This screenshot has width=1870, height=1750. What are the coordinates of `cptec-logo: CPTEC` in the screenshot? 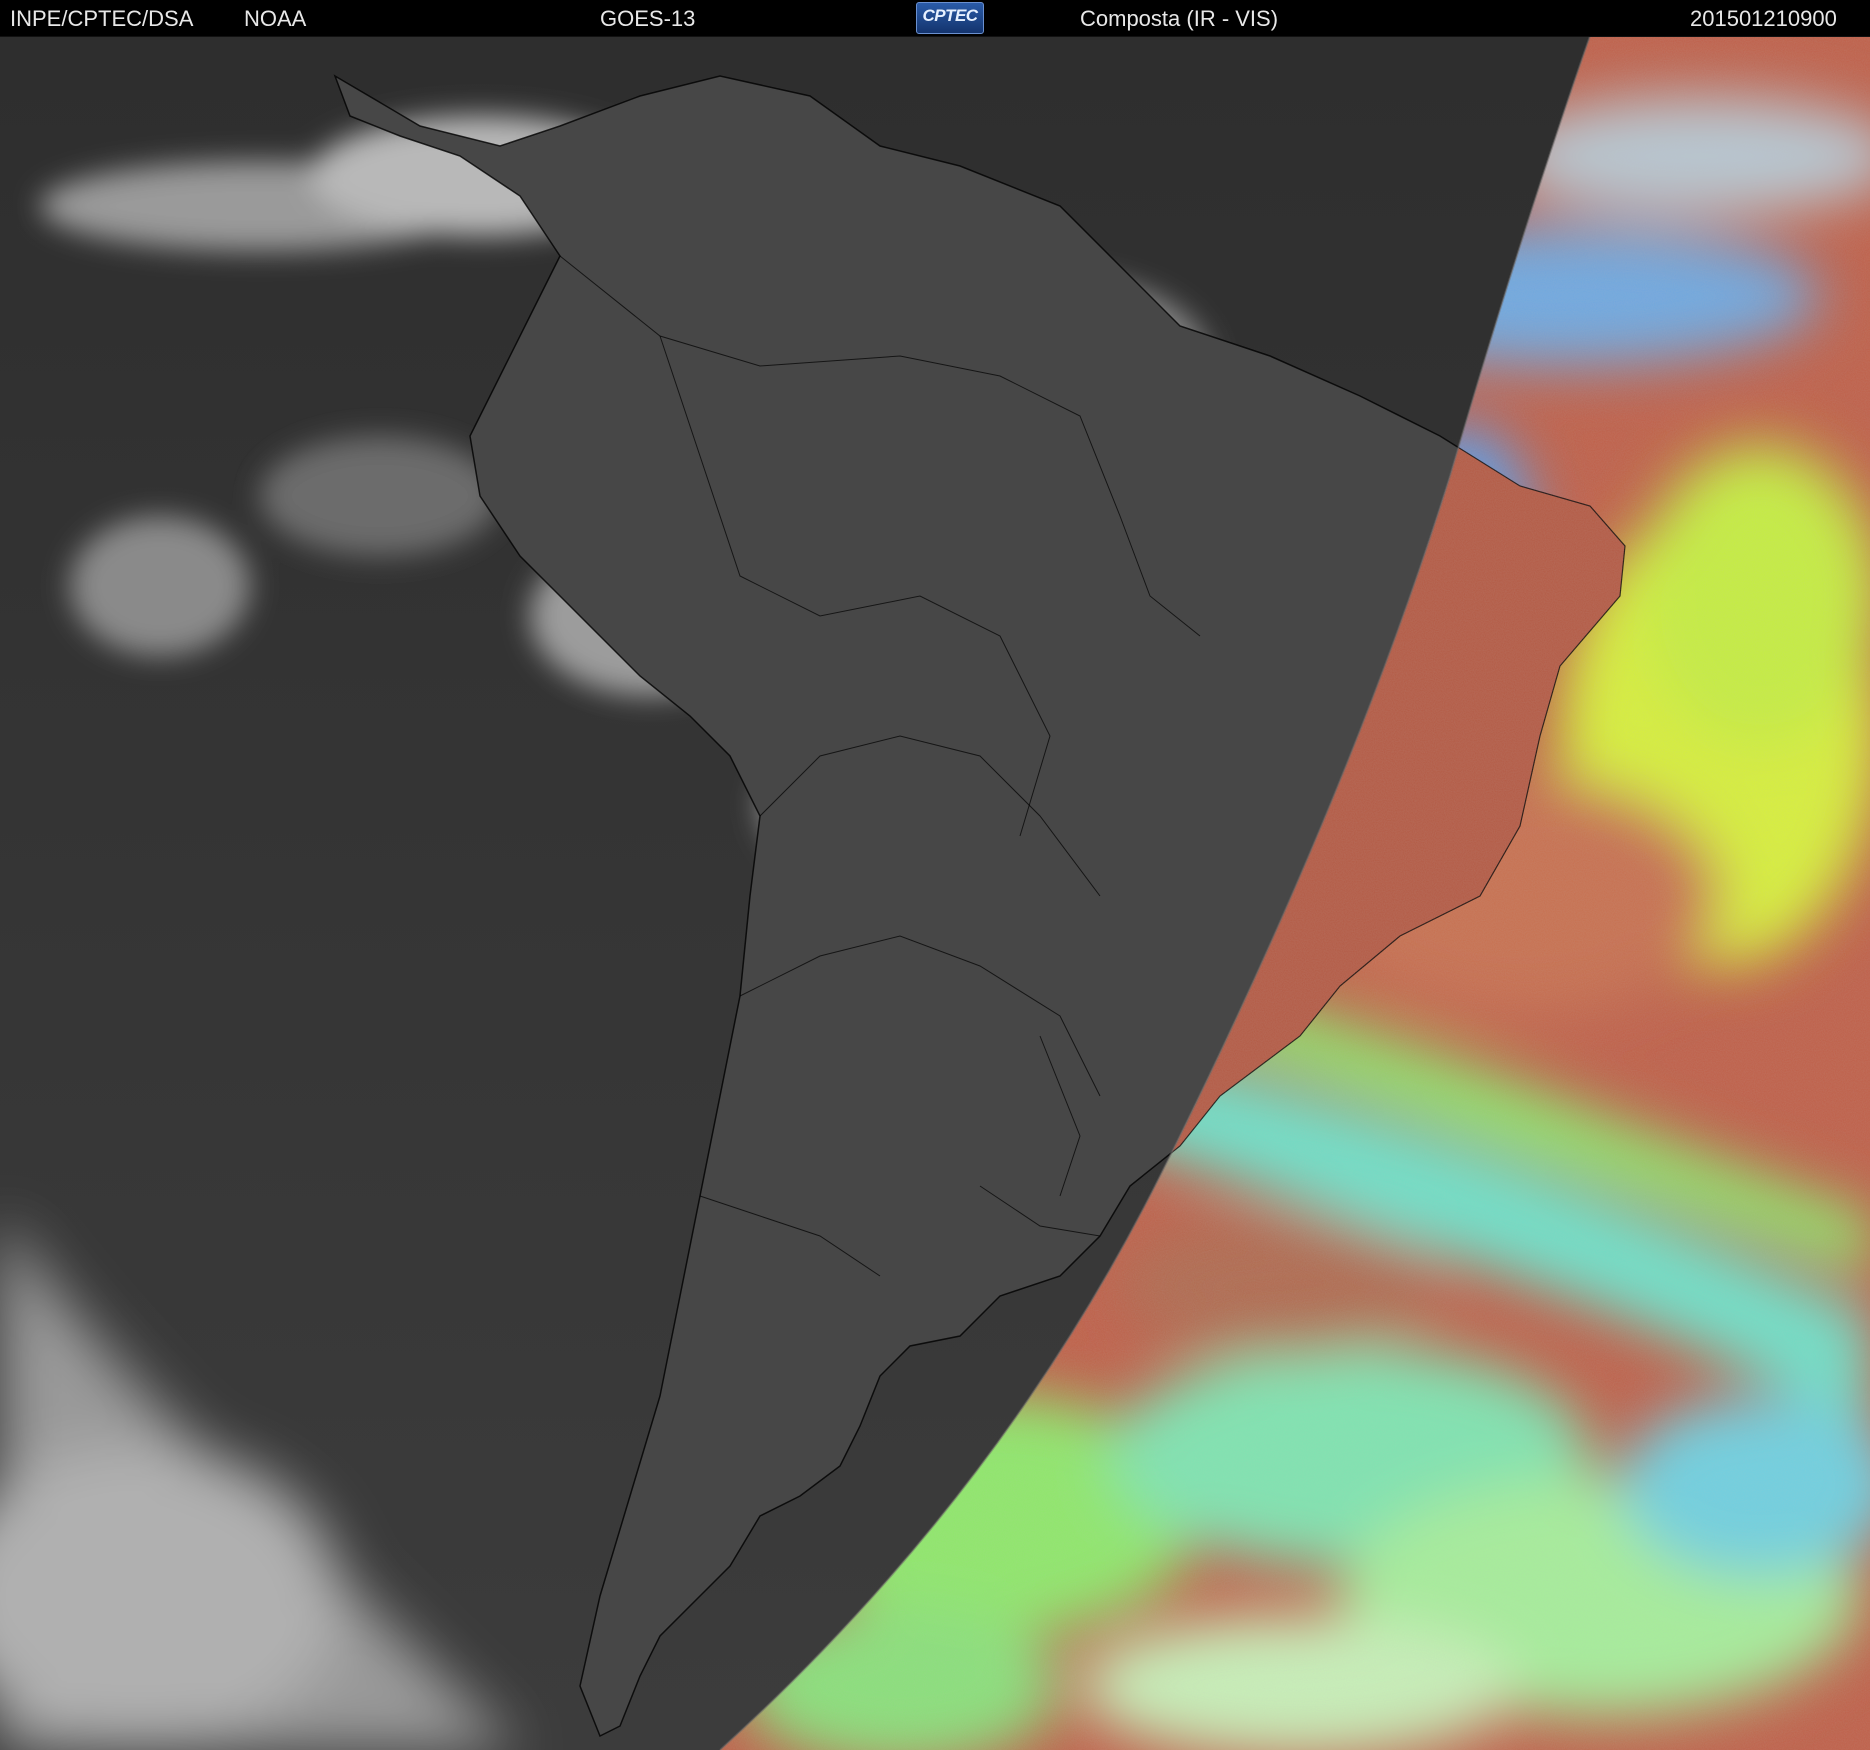 It's located at (950, 18).